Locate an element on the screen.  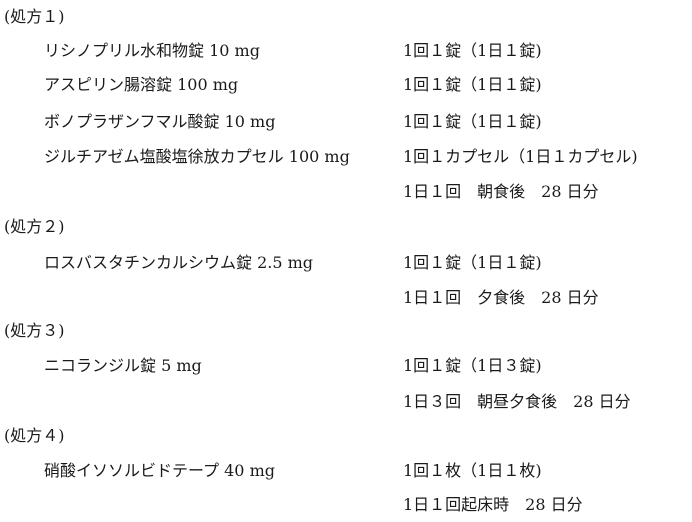
drug-name: ボノプラザンフマル酸錠 10 mg is located at coordinates (160, 121).